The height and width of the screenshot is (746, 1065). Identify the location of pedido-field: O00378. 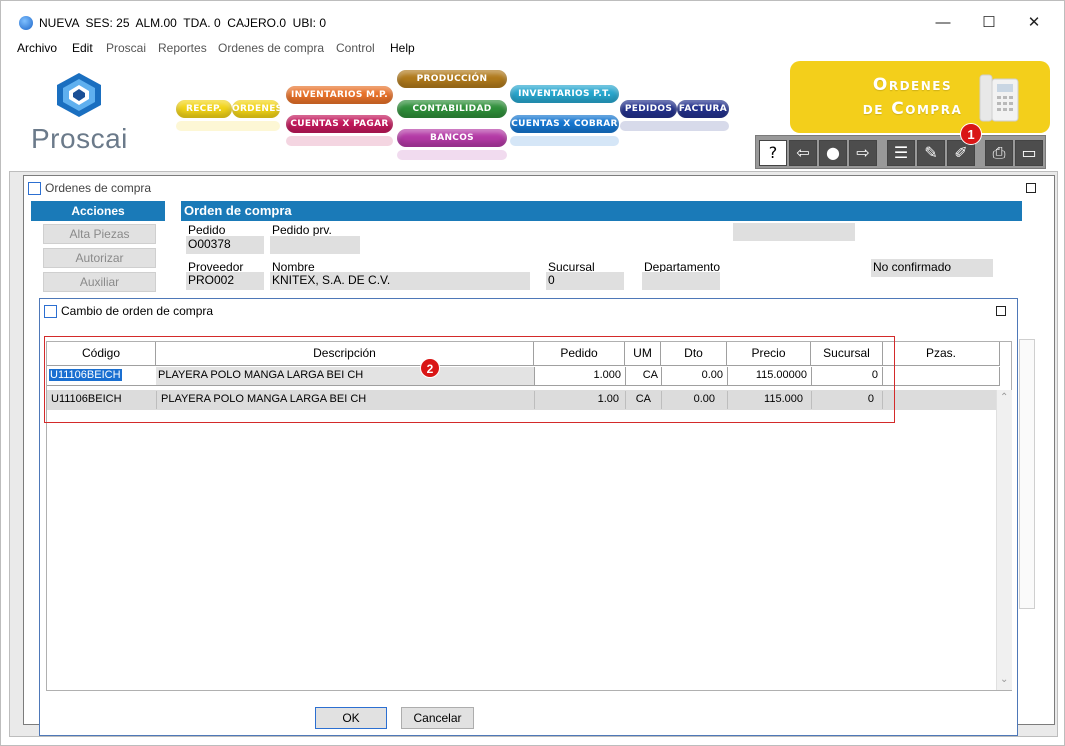
(225, 245).